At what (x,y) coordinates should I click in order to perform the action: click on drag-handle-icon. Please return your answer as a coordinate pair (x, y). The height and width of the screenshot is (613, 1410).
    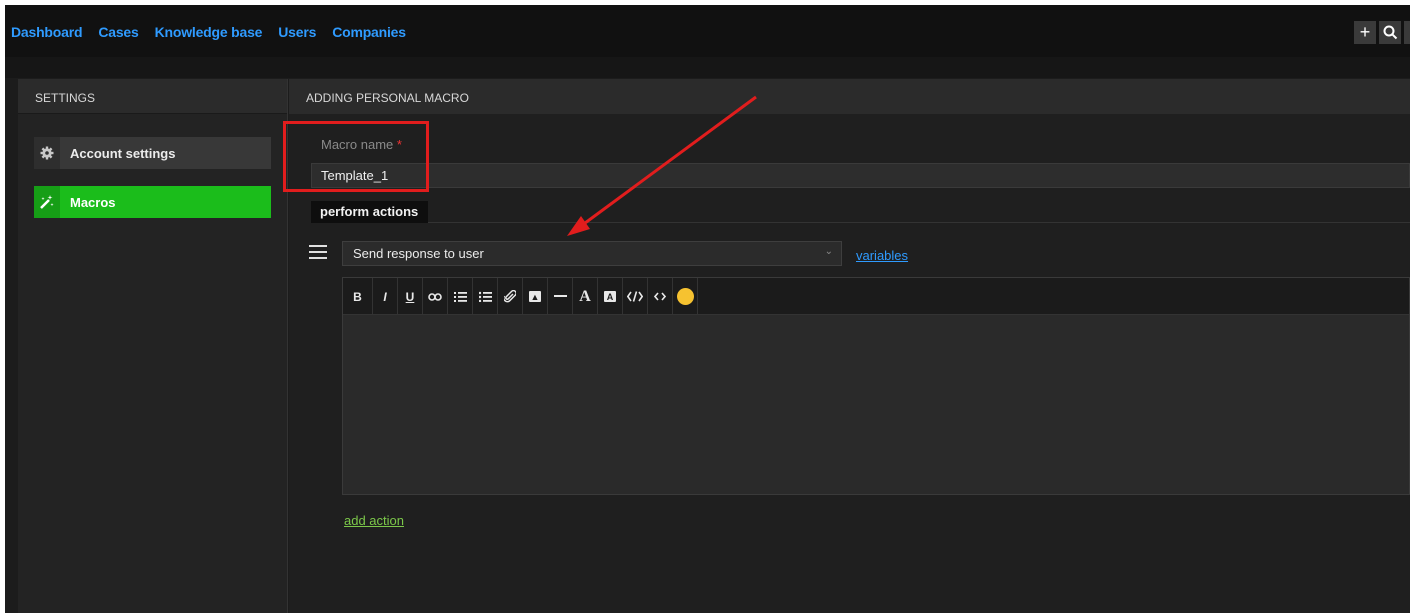
    Looking at the image, I should click on (318, 252).